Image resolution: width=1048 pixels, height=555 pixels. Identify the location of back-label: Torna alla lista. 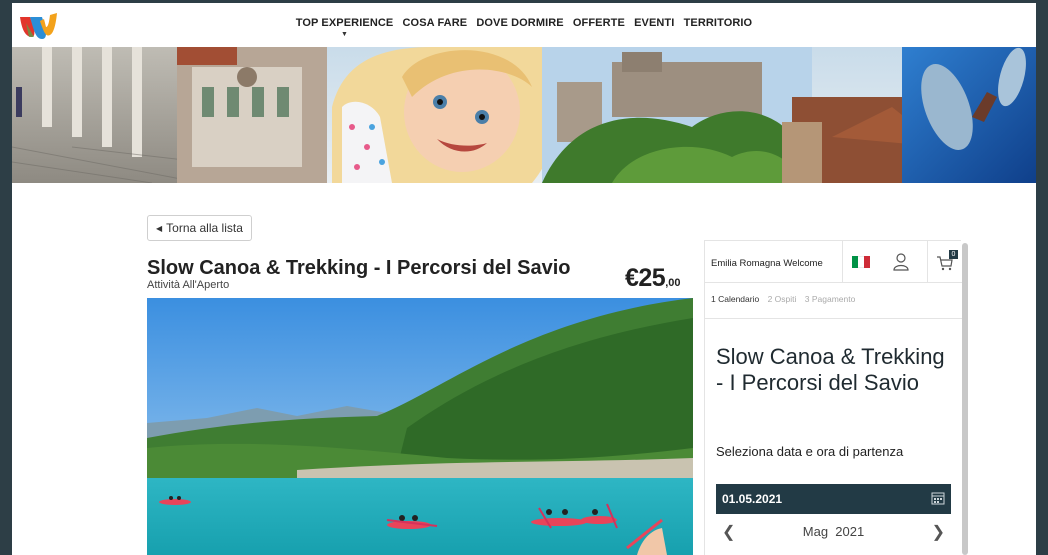
(204, 228).